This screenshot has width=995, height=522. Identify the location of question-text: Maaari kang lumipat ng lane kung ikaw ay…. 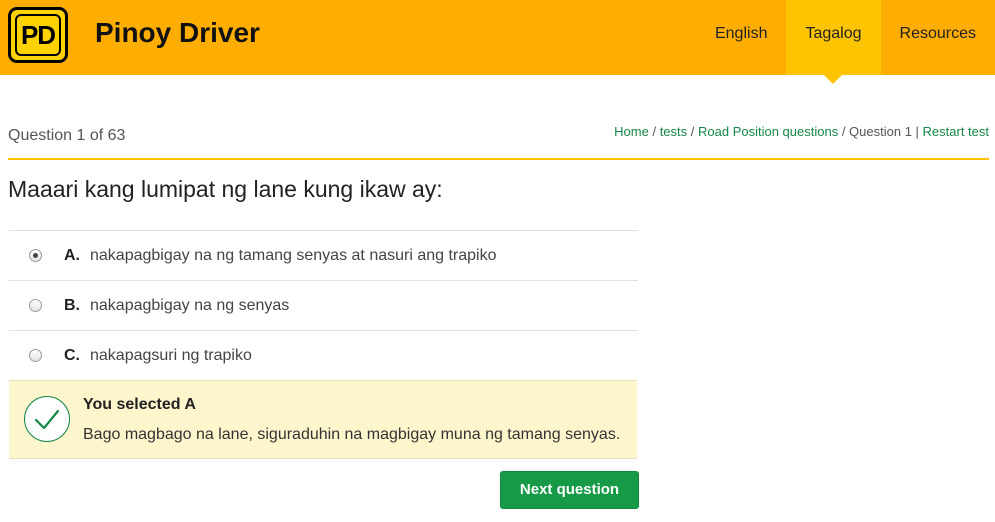
(225, 189).